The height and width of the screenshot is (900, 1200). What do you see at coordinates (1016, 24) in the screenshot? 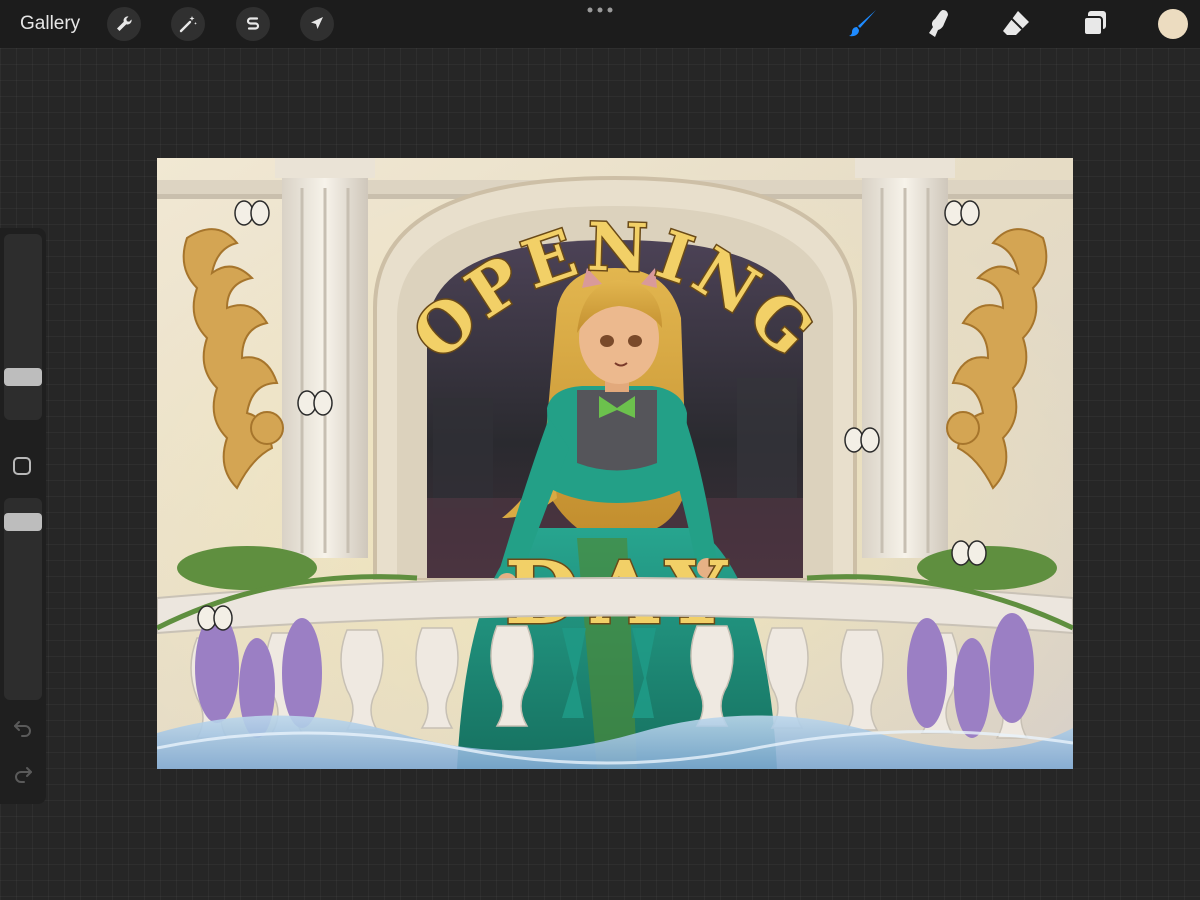
I see `eraser-icon` at bounding box center [1016, 24].